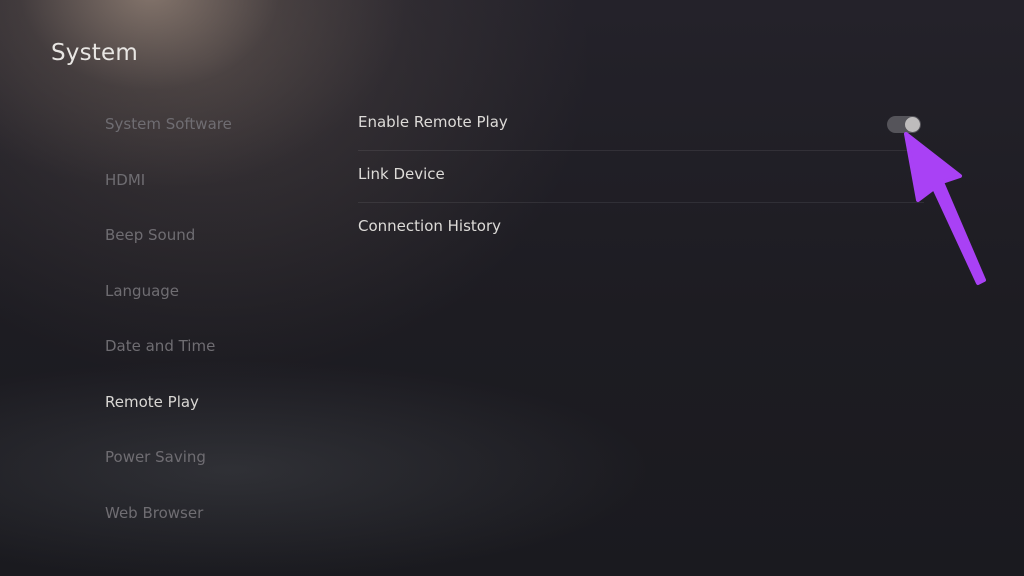 The height and width of the screenshot is (576, 1024). I want to click on arrow-pointer-icon, so click(945, 208).